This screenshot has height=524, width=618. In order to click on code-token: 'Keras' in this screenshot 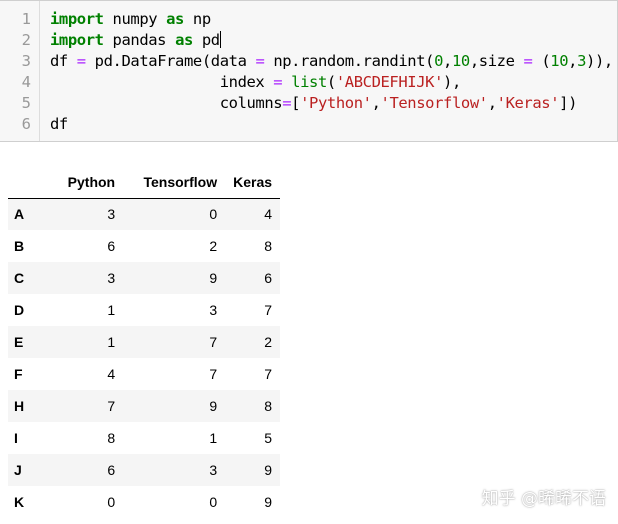, I will do `click(528, 103)`.